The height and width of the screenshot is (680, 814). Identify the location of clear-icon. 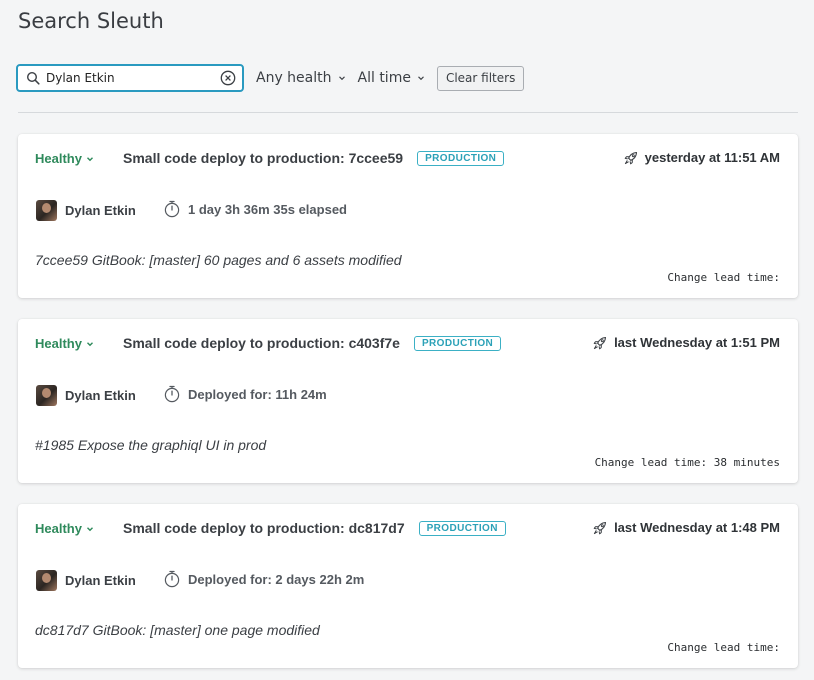
(228, 78).